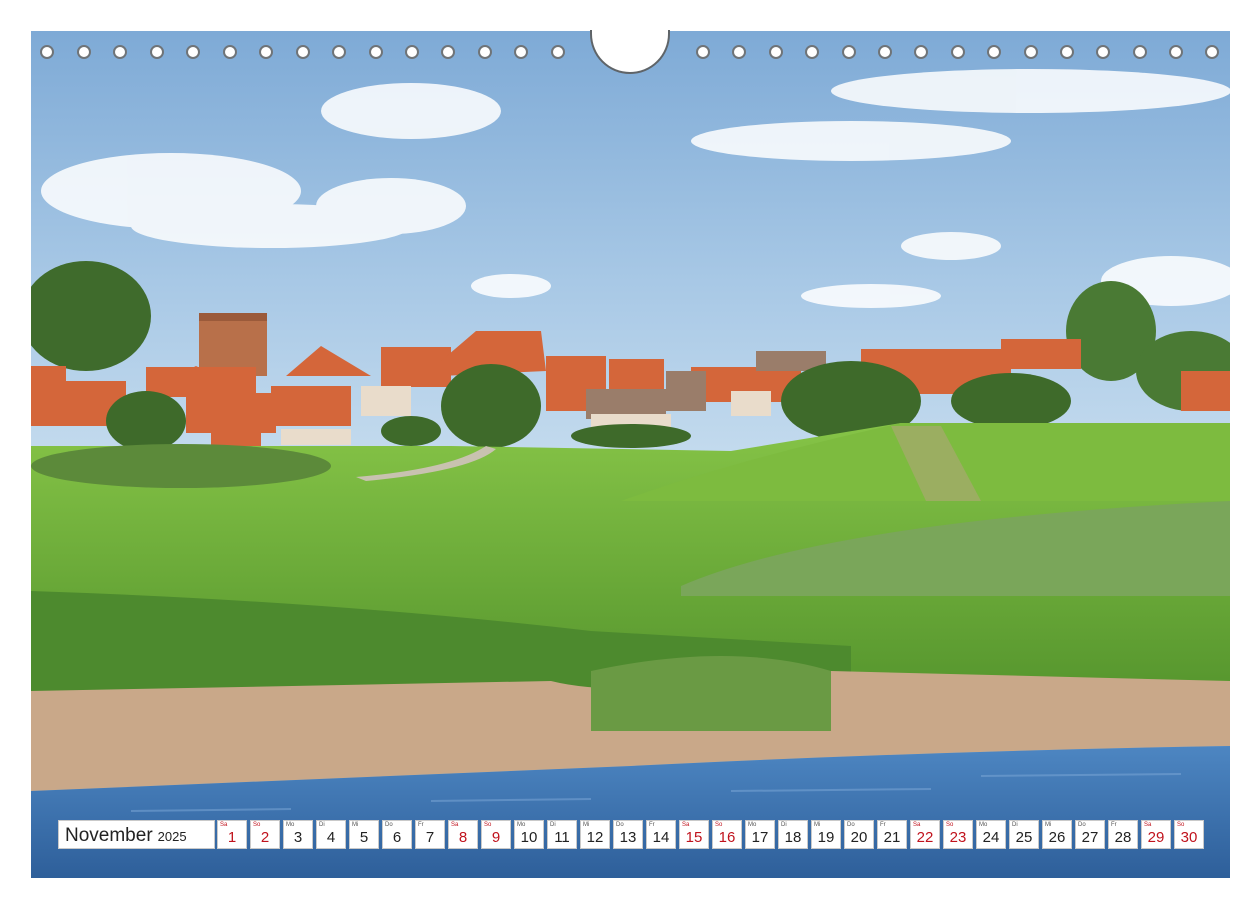  What do you see at coordinates (265, 837) in the screenshot?
I see `day-number: 2` at bounding box center [265, 837].